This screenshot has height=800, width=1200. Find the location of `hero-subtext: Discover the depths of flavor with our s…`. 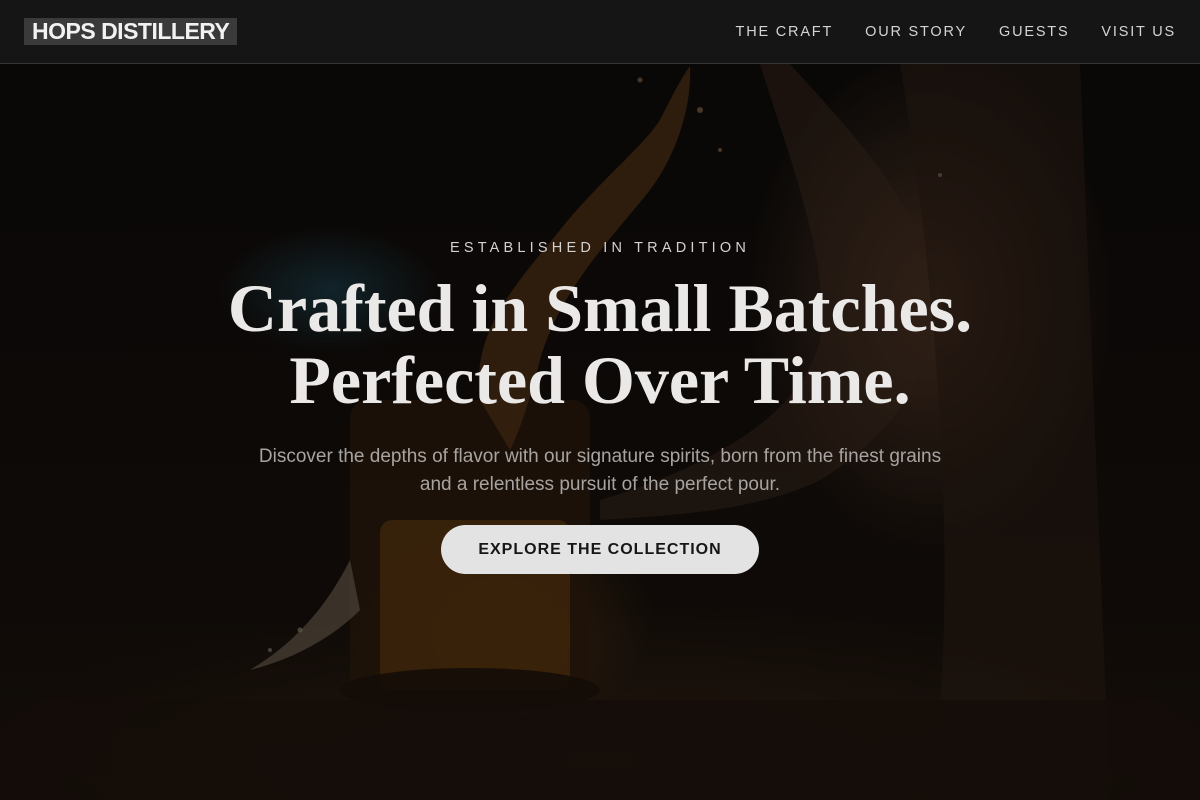

hero-subtext: Discover the depths of flavor with our s… is located at coordinates (600, 470).